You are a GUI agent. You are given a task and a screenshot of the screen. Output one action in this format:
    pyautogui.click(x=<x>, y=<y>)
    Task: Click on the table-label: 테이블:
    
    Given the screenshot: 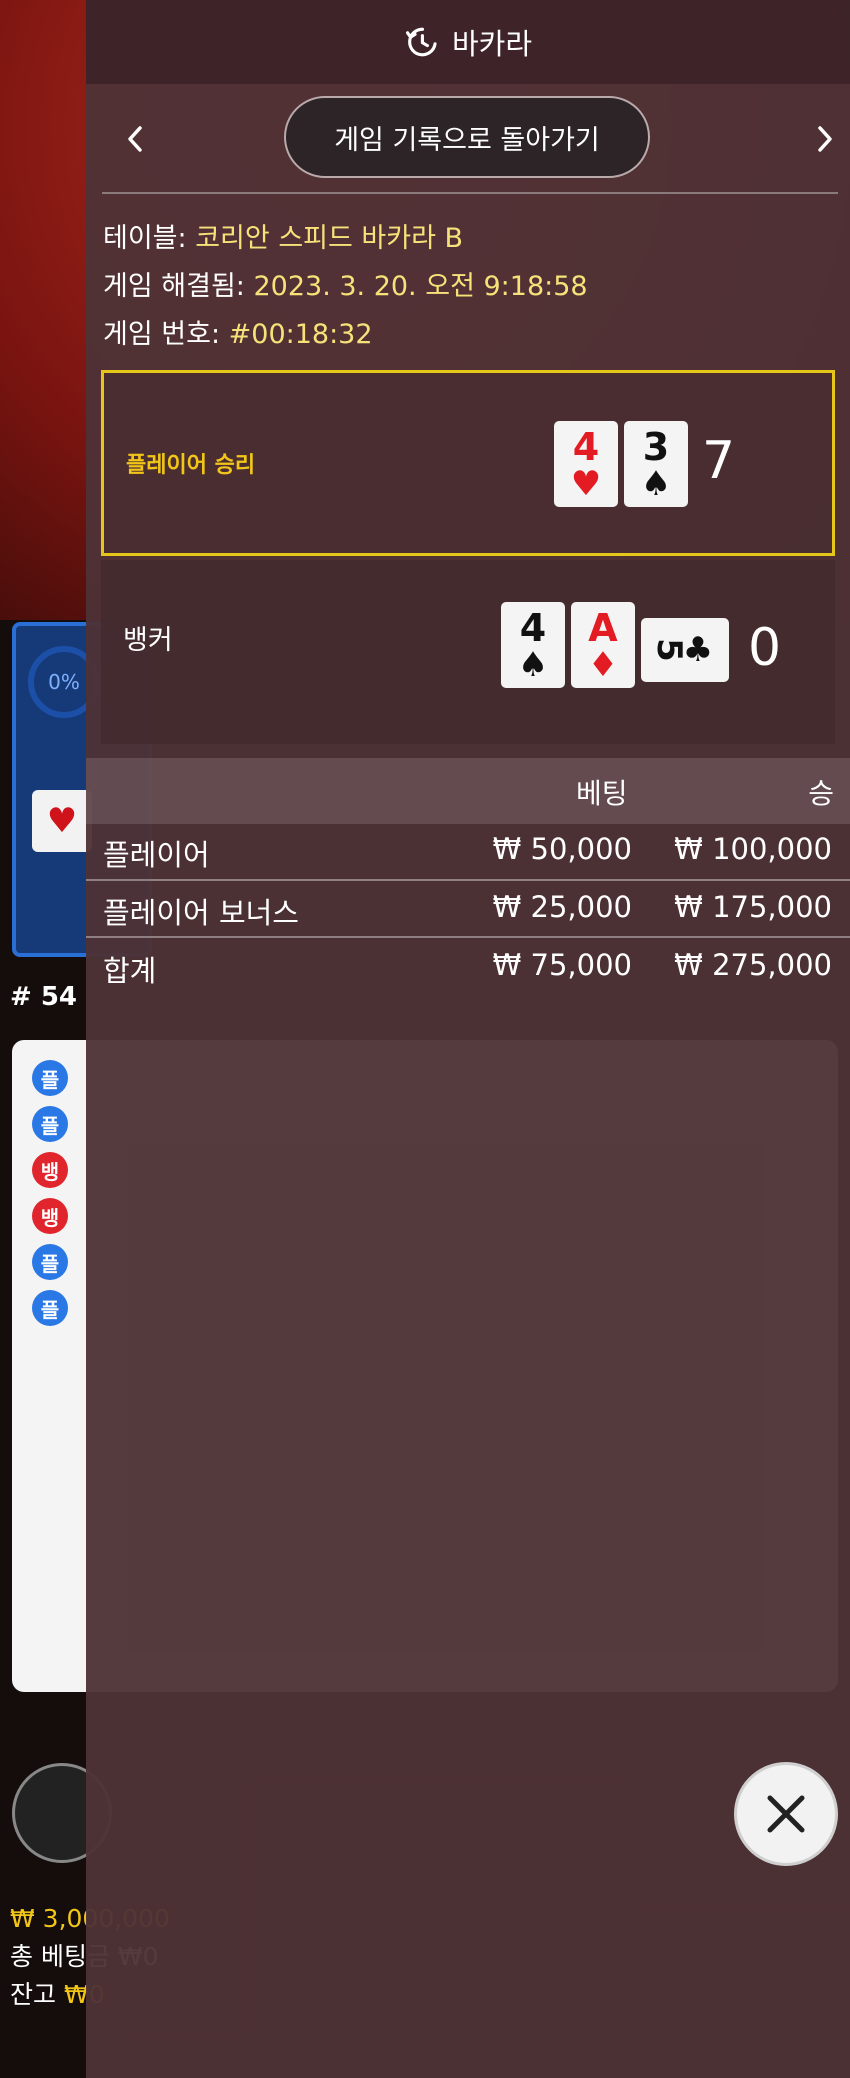 What is the action you would take?
    pyautogui.click(x=145, y=238)
    